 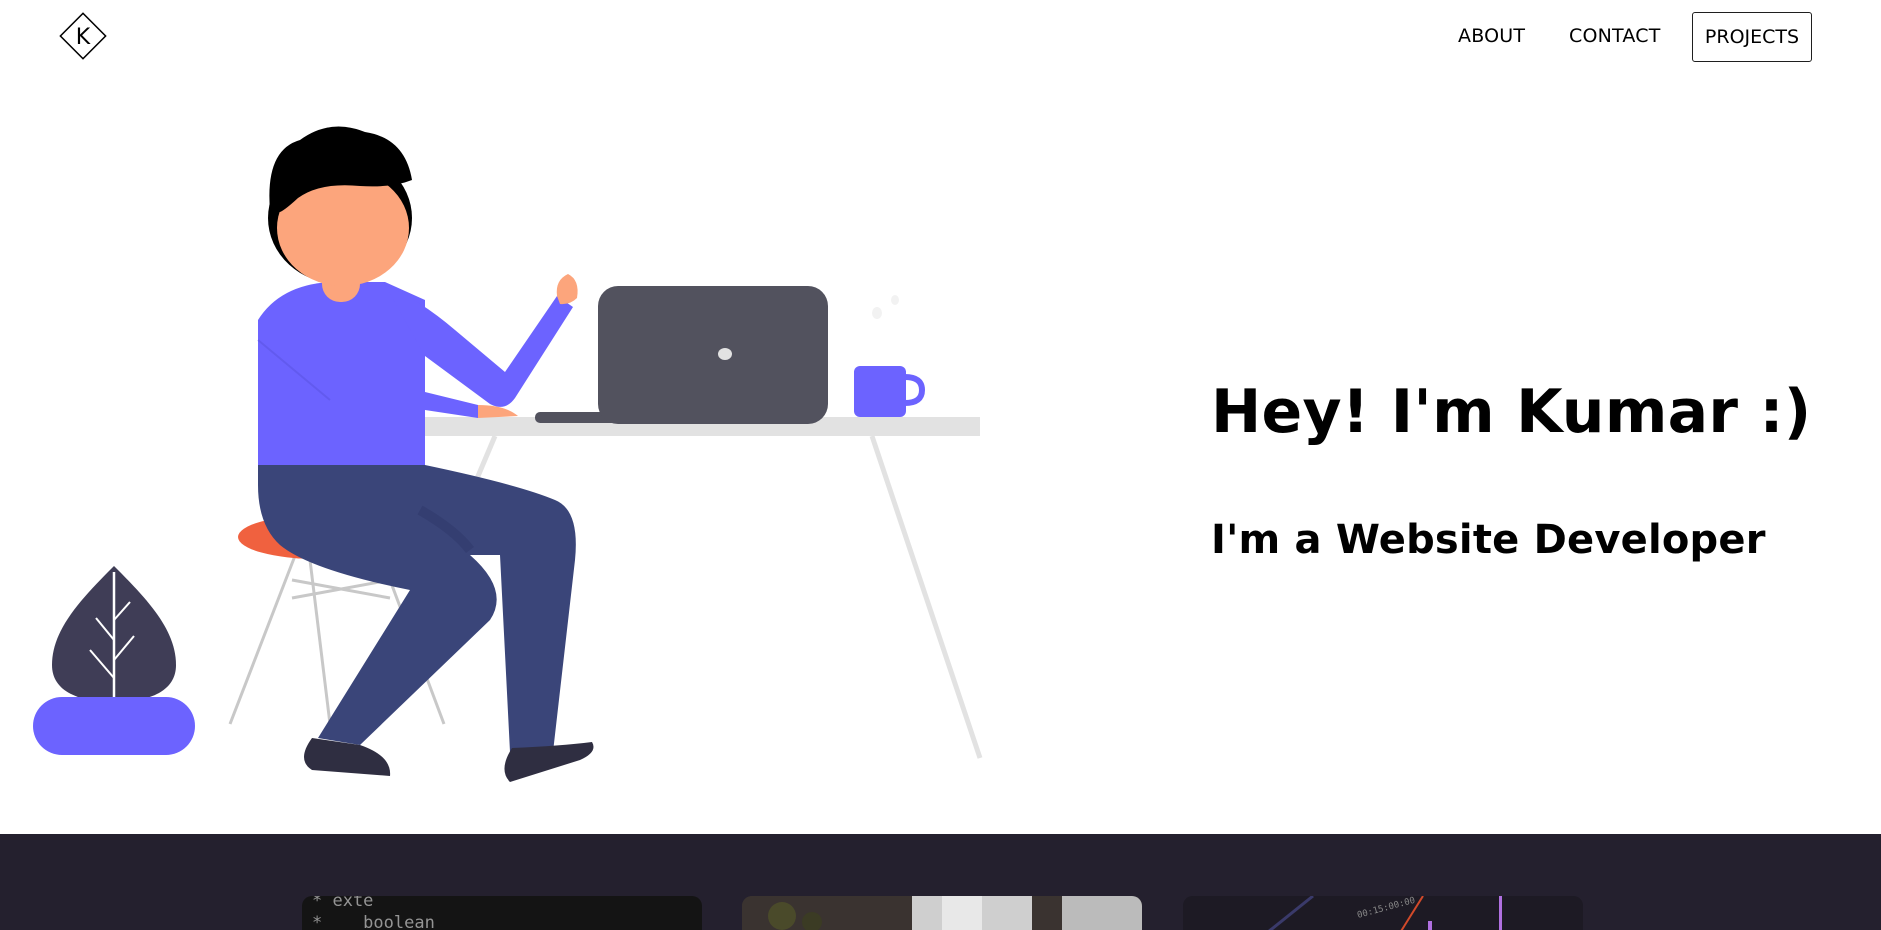 What do you see at coordinates (1752, 37) in the screenshot?
I see `nav-projects-button: PROJECTS` at bounding box center [1752, 37].